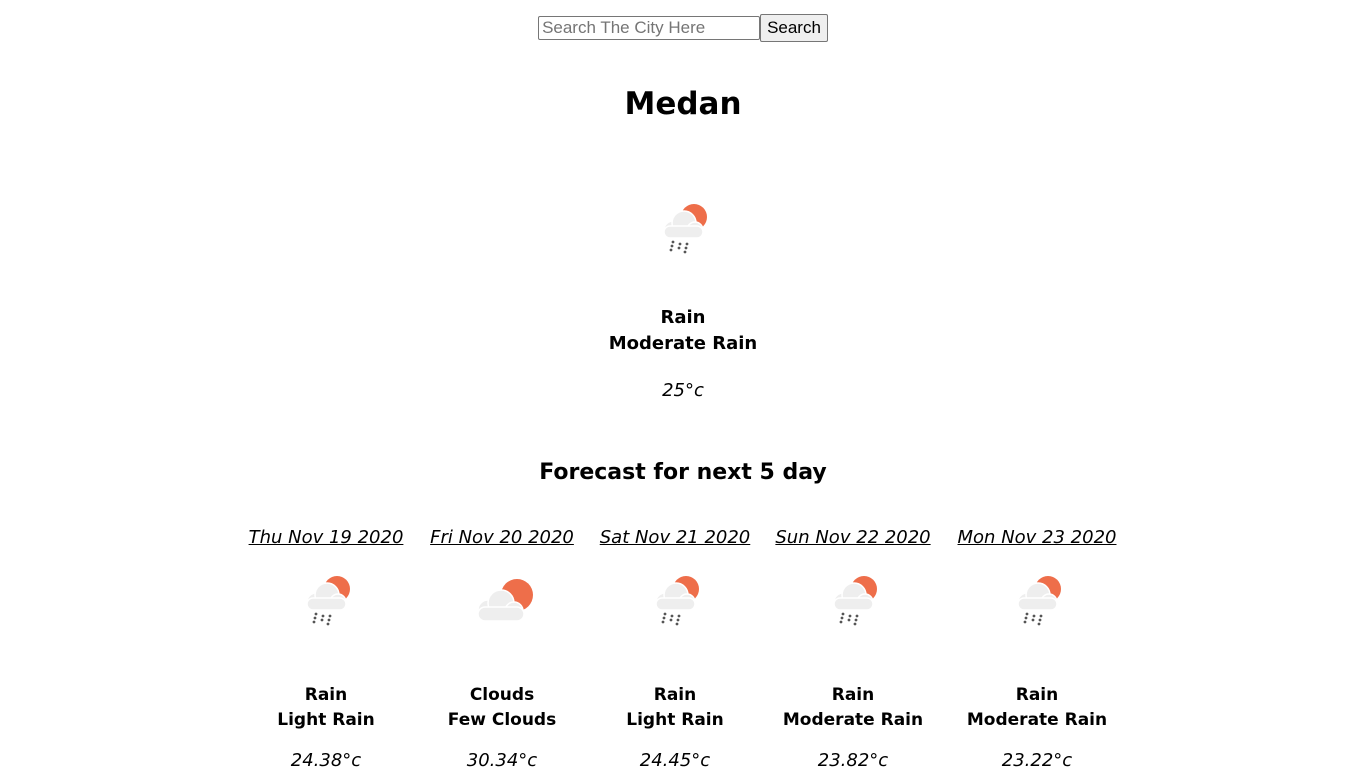  What do you see at coordinates (326, 538) in the screenshot?
I see `forecast-date-link: Thu Nov 19 2020` at bounding box center [326, 538].